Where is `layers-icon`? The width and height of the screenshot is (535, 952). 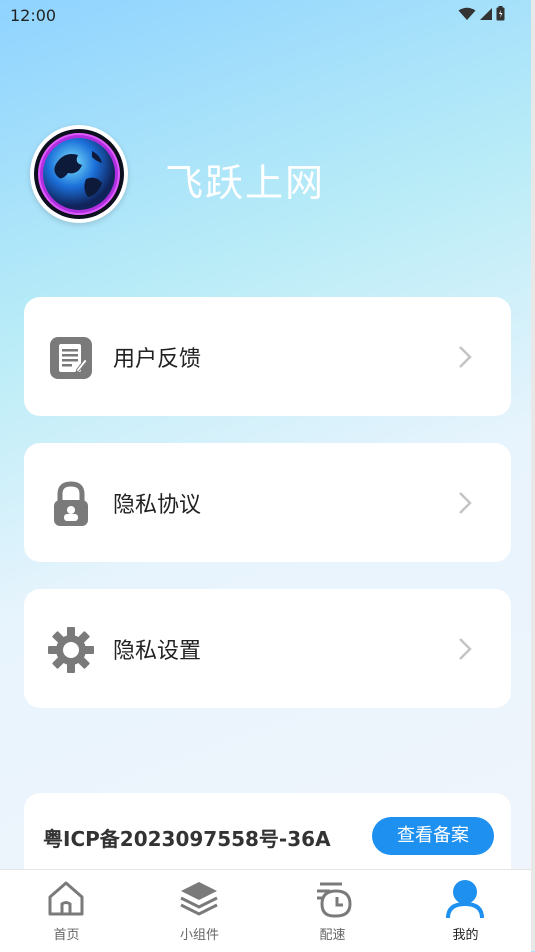
layers-icon is located at coordinates (199, 899).